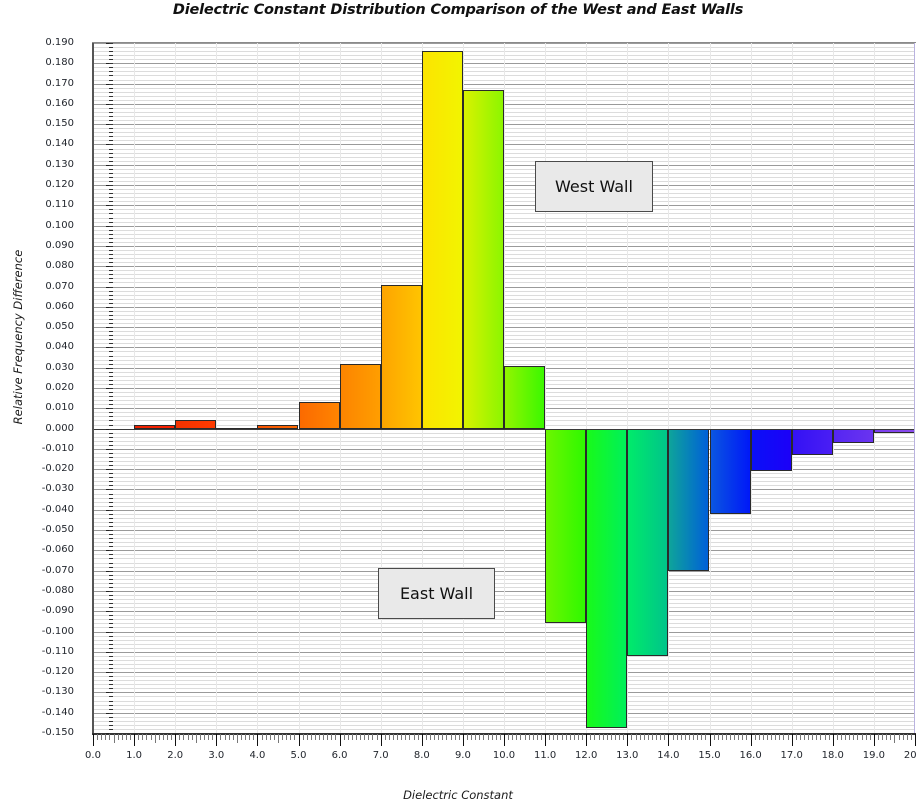 The height and width of the screenshot is (803, 916). What do you see at coordinates (436, 593) in the screenshot?
I see `east-wall-annotation: East Wall` at bounding box center [436, 593].